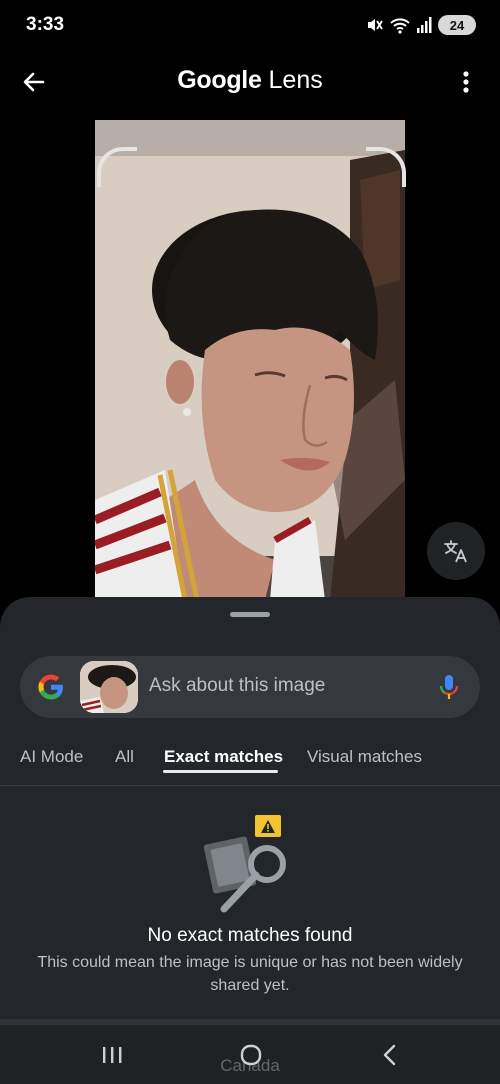 The width and height of the screenshot is (500, 1084). I want to click on signal-icon, so click(424, 25).